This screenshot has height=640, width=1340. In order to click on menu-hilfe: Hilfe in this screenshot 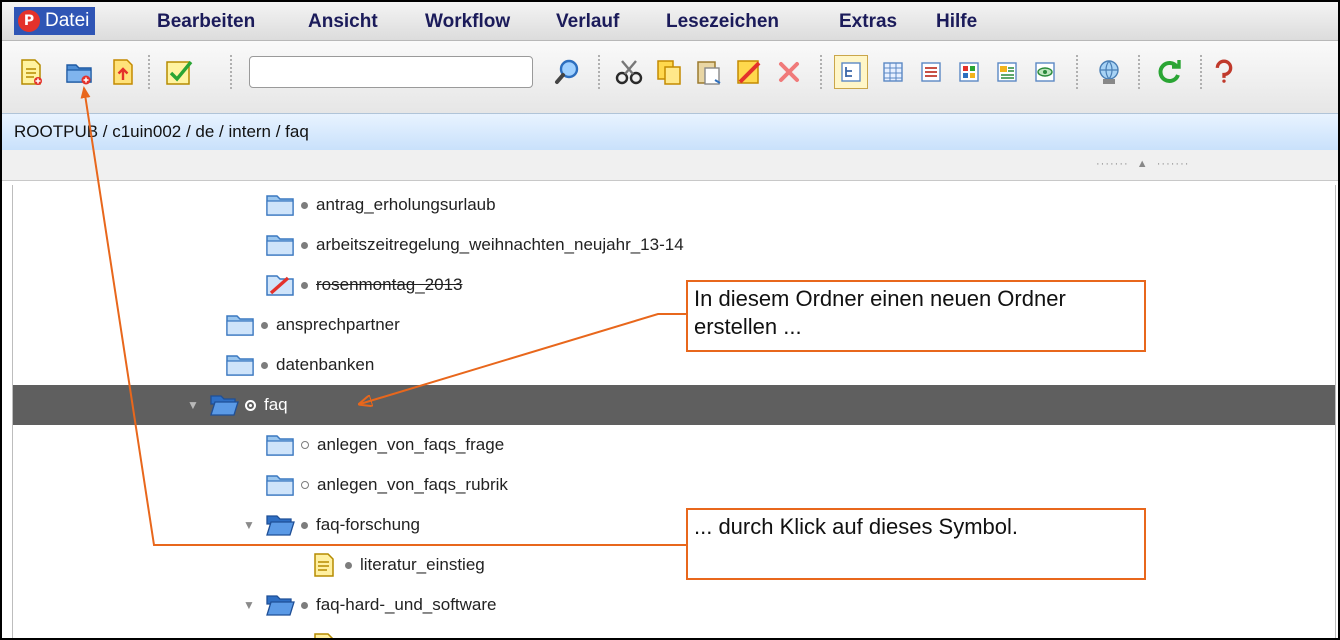, I will do `click(956, 22)`.